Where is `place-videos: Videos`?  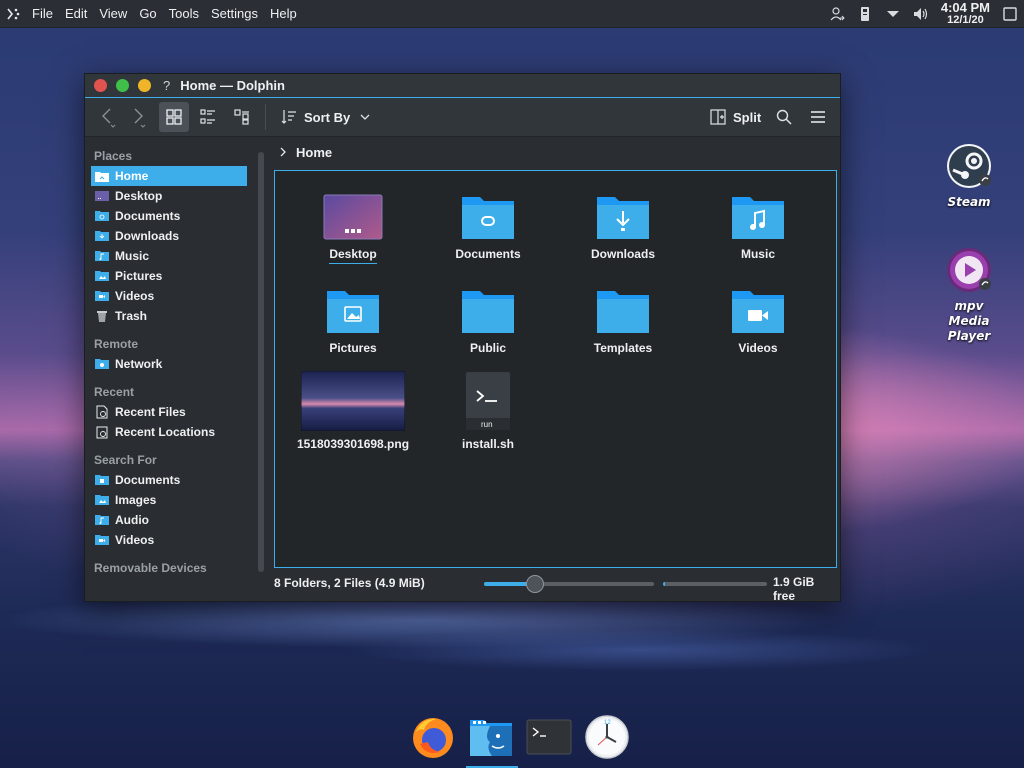 place-videos: Videos is located at coordinates (169, 296).